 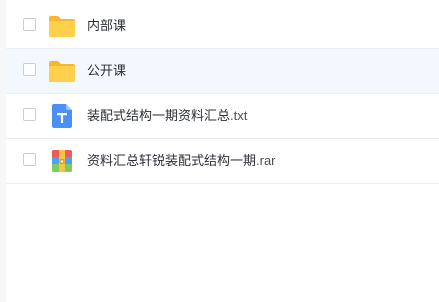 I want to click on list-item-txt-file: 装配式结构一期资料汇总.txt, so click(x=222, y=116).